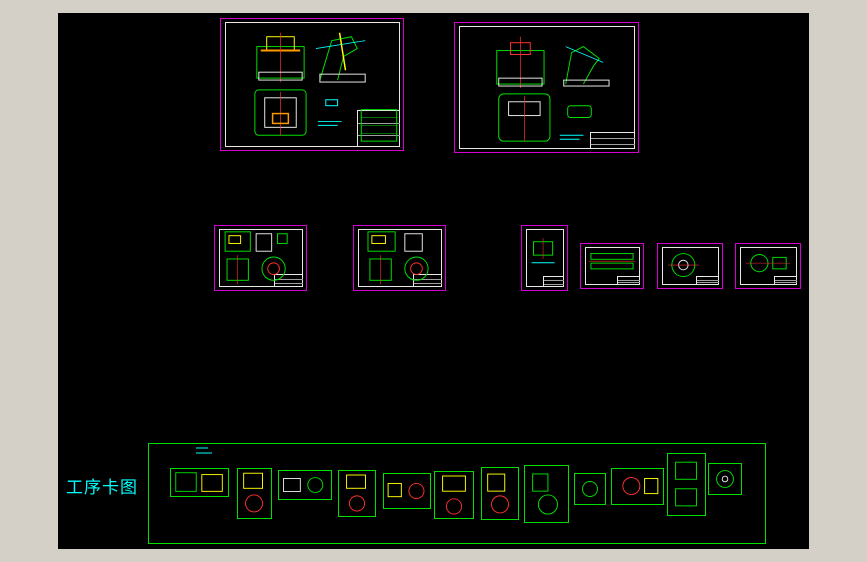 This screenshot has height=562, width=867. I want to click on drawing-sheet-part-a, so click(260, 258).